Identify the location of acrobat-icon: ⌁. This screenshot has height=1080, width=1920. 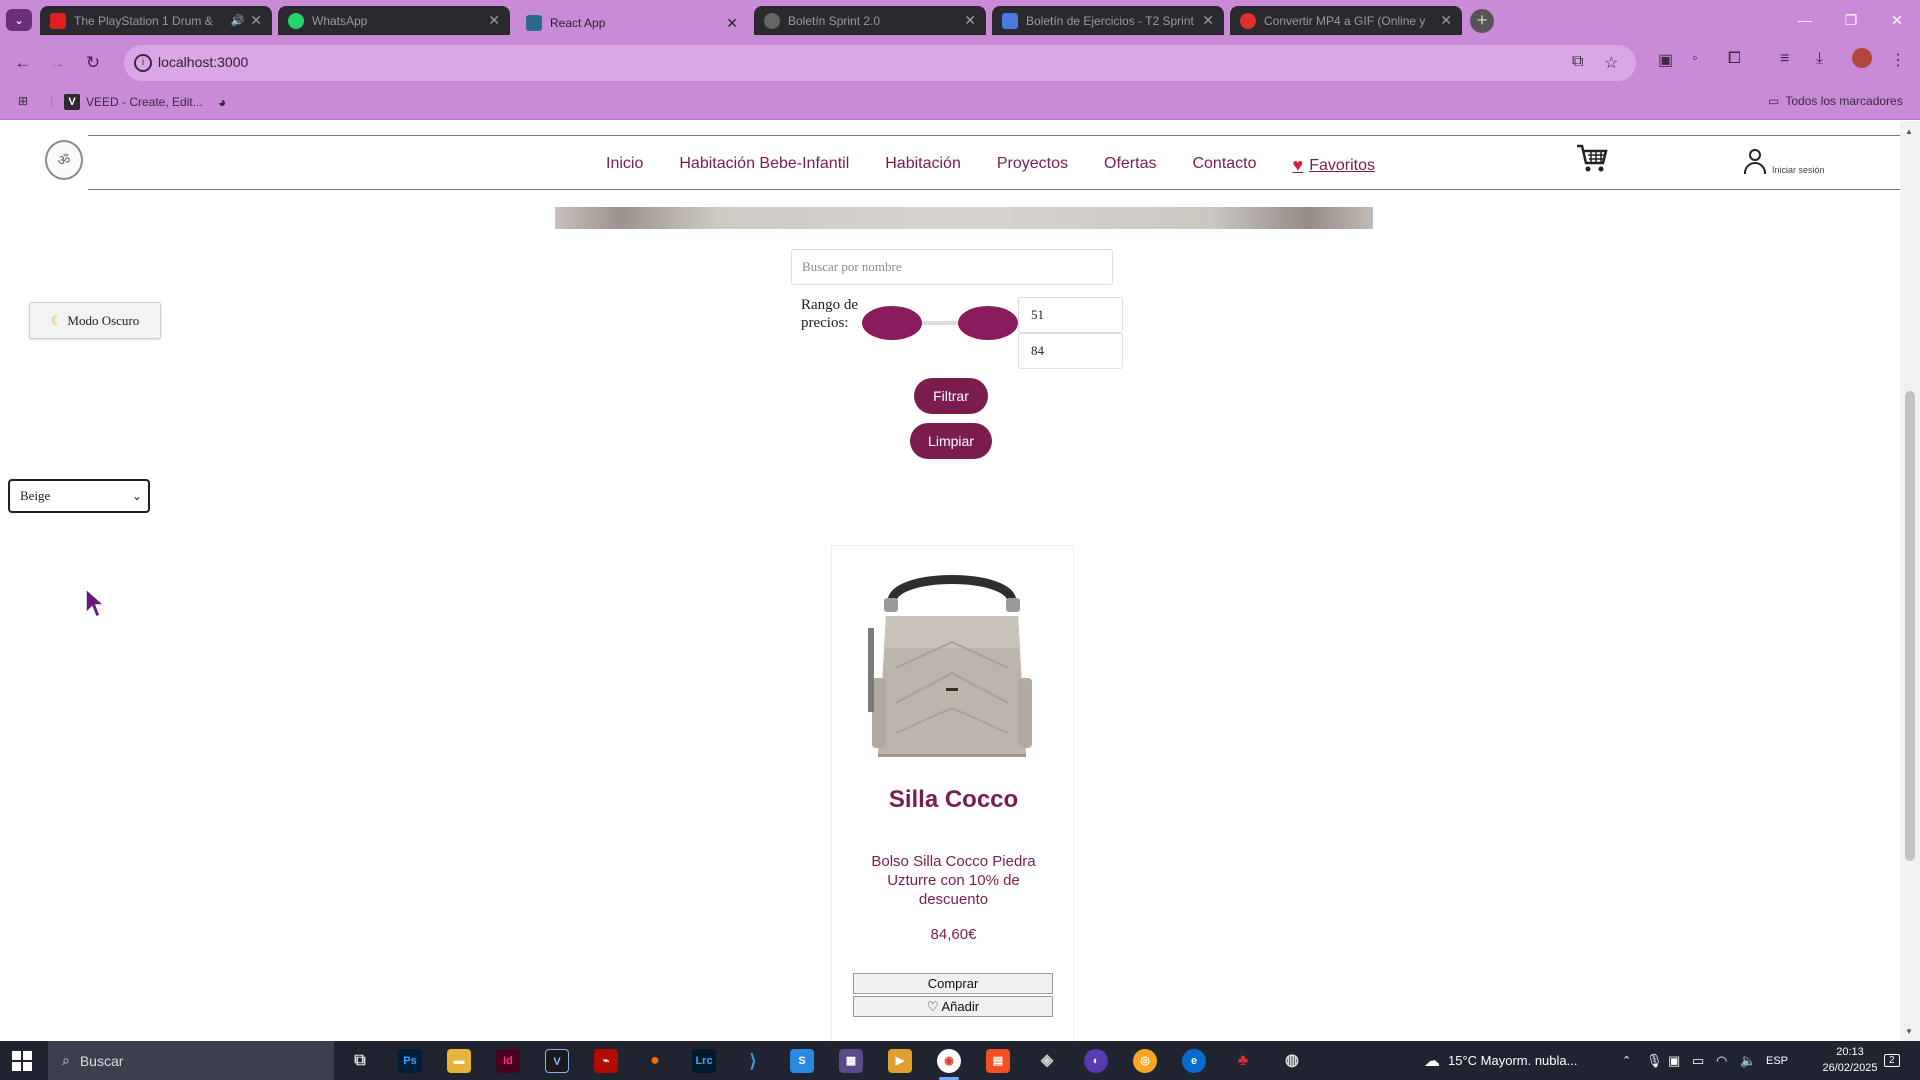
(606, 1061).